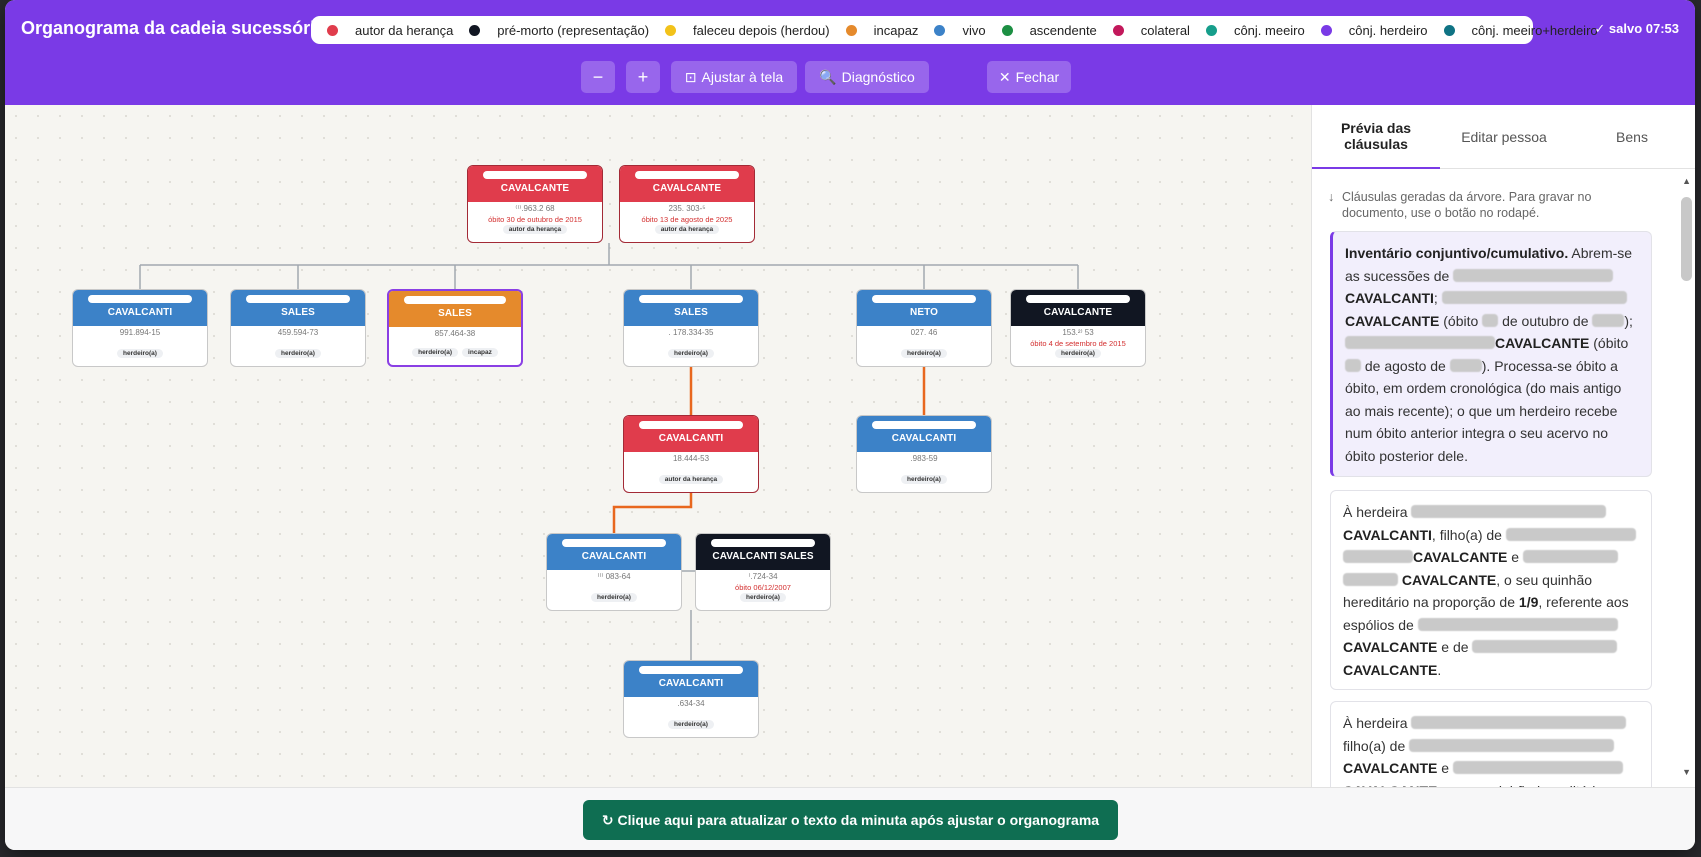 This screenshot has height=857, width=1701. What do you see at coordinates (687, 208) in the screenshot?
I see `node-doc: 235. 303-⁵` at bounding box center [687, 208].